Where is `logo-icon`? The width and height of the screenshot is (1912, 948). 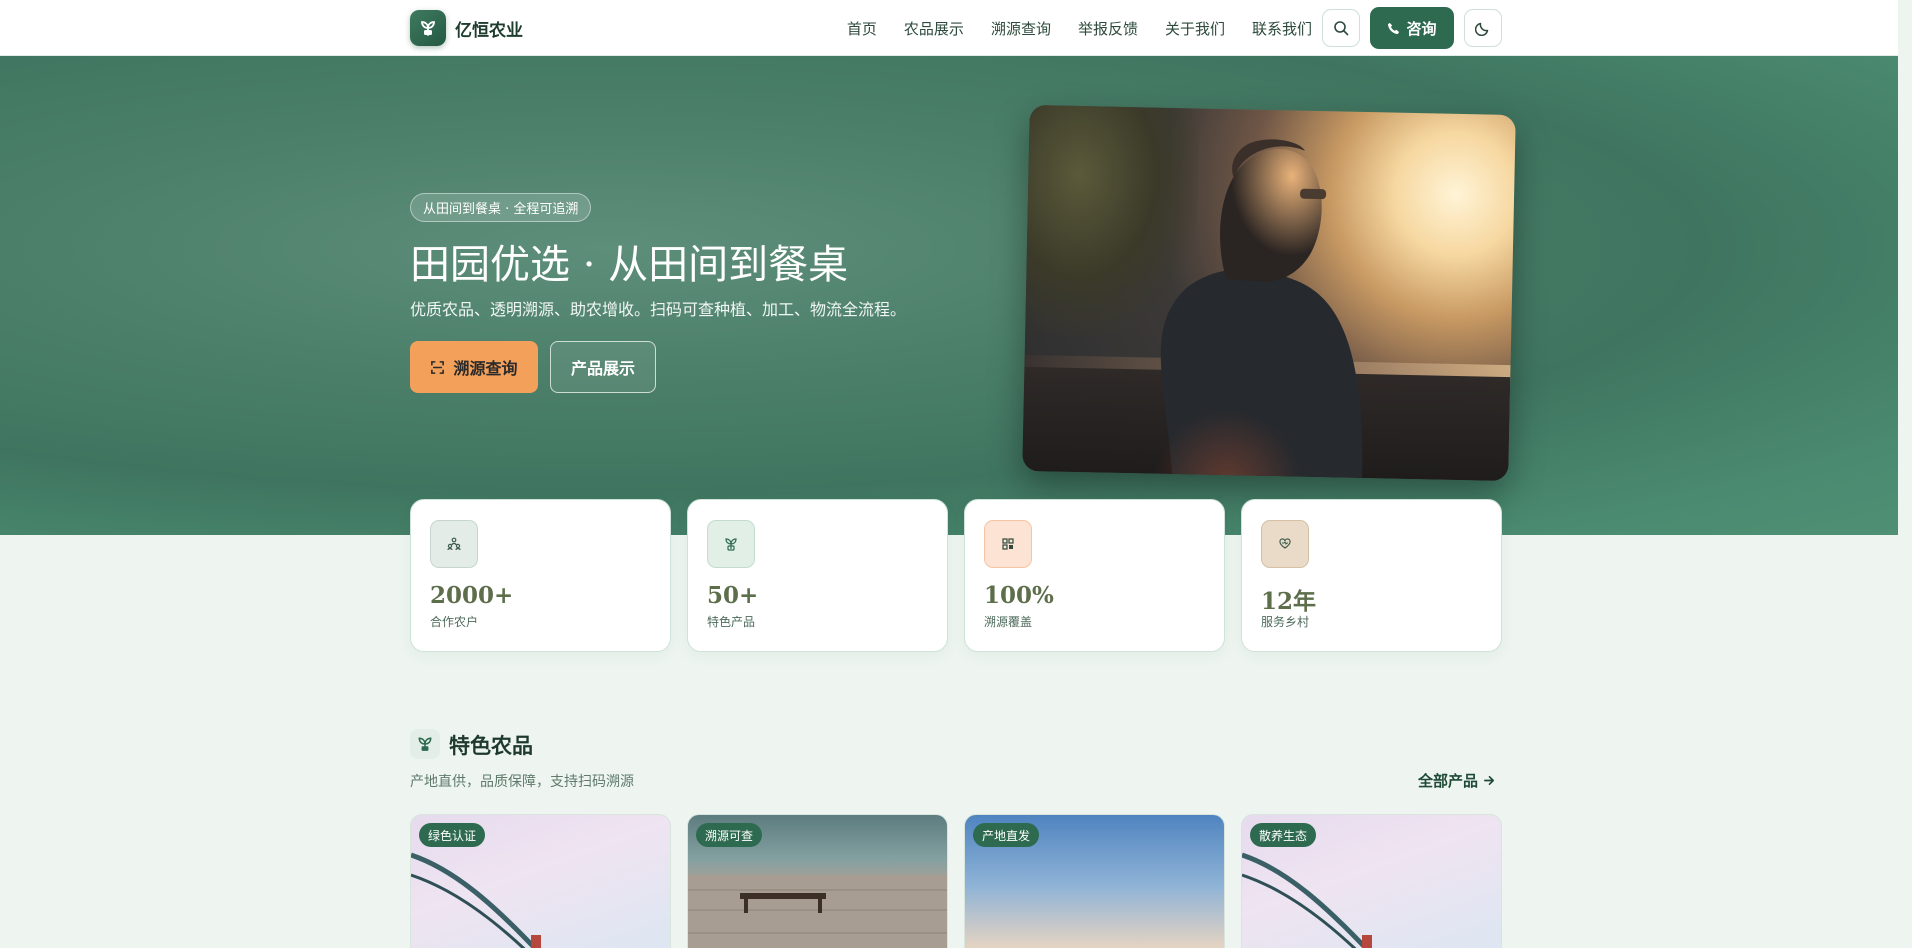
logo-icon is located at coordinates (428, 28).